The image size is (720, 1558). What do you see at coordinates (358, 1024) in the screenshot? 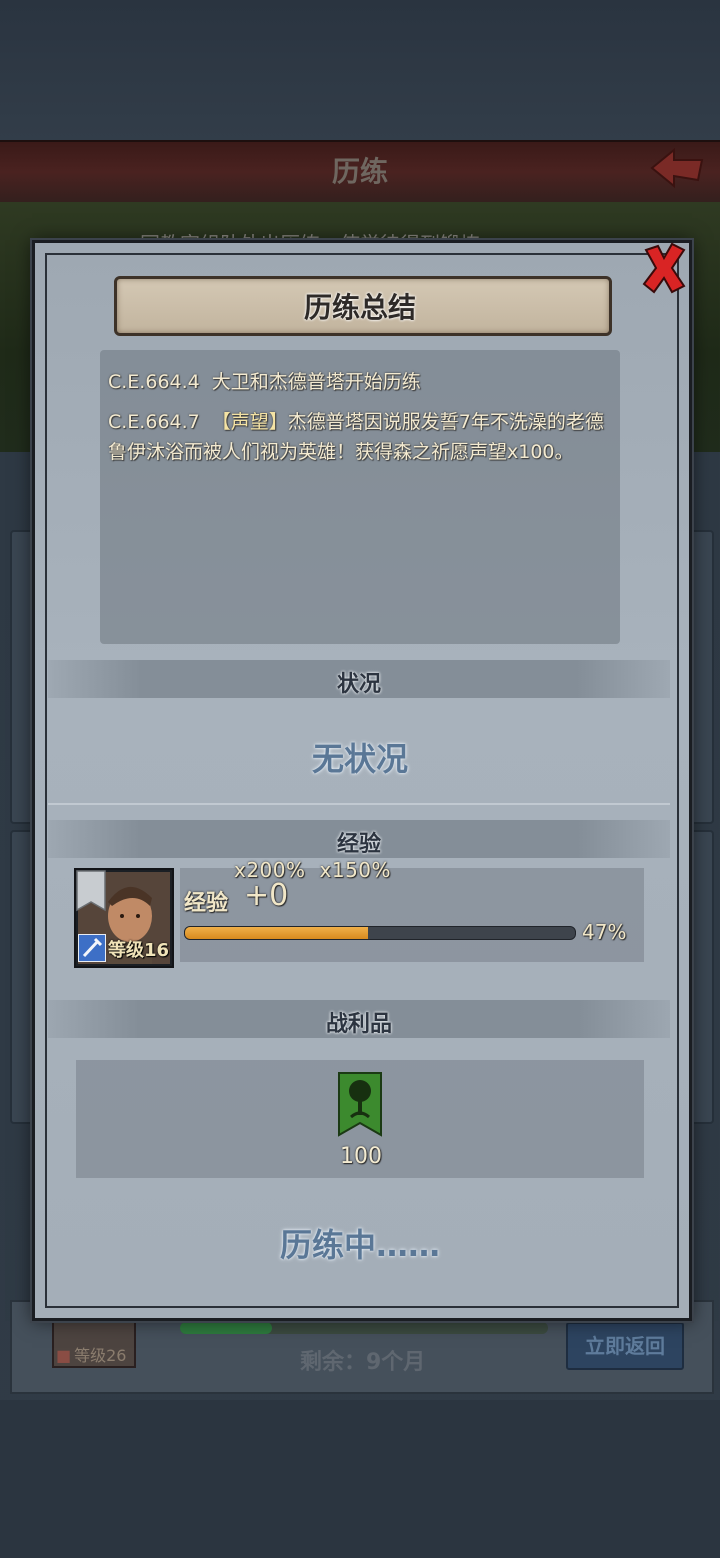
I see `loot-section-label: 战利品` at bounding box center [358, 1024].